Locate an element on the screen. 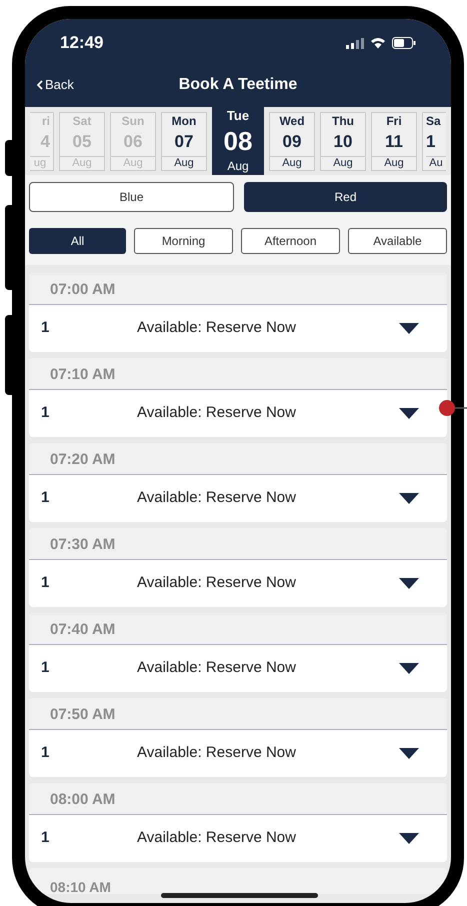 The height and width of the screenshot is (906, 467). screen-title: Book A Teetime is located at coordinates (238, 85).